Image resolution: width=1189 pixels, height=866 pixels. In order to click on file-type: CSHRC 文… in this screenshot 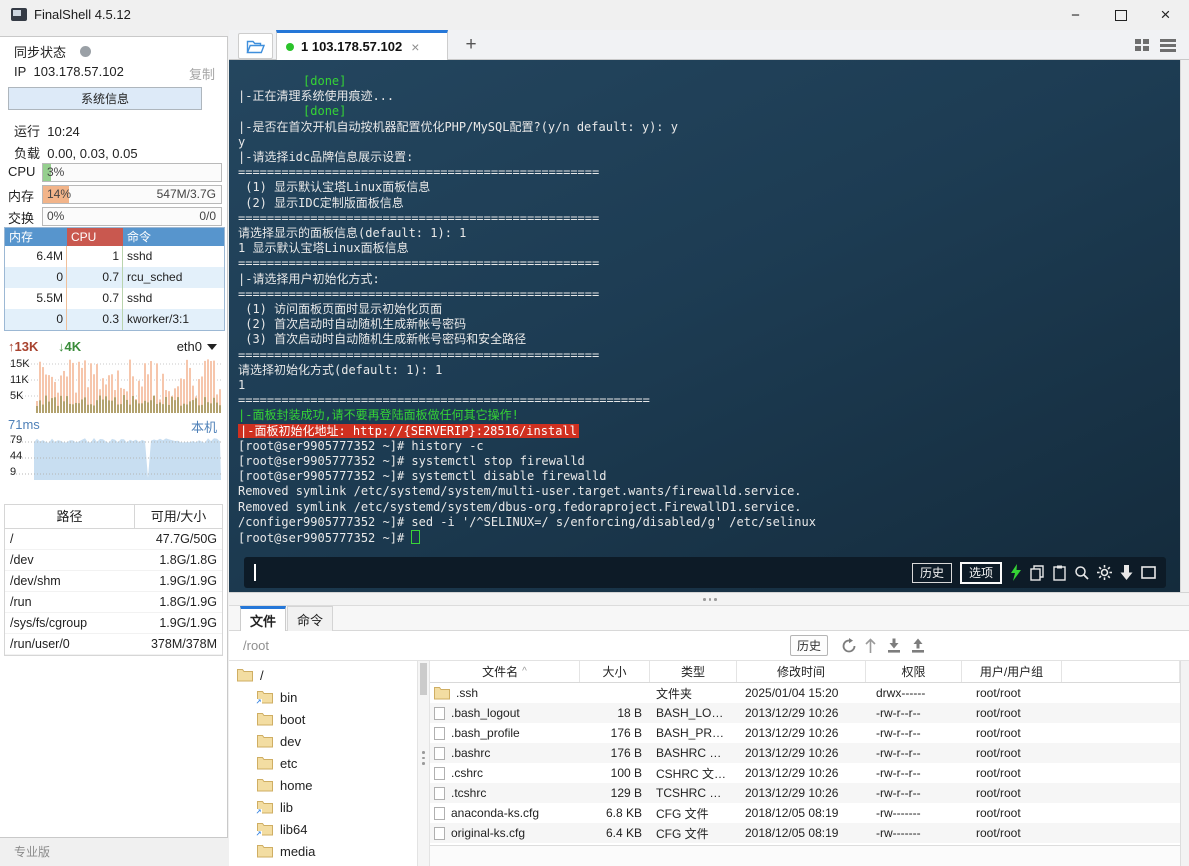, I will do `click(691, 773)`.